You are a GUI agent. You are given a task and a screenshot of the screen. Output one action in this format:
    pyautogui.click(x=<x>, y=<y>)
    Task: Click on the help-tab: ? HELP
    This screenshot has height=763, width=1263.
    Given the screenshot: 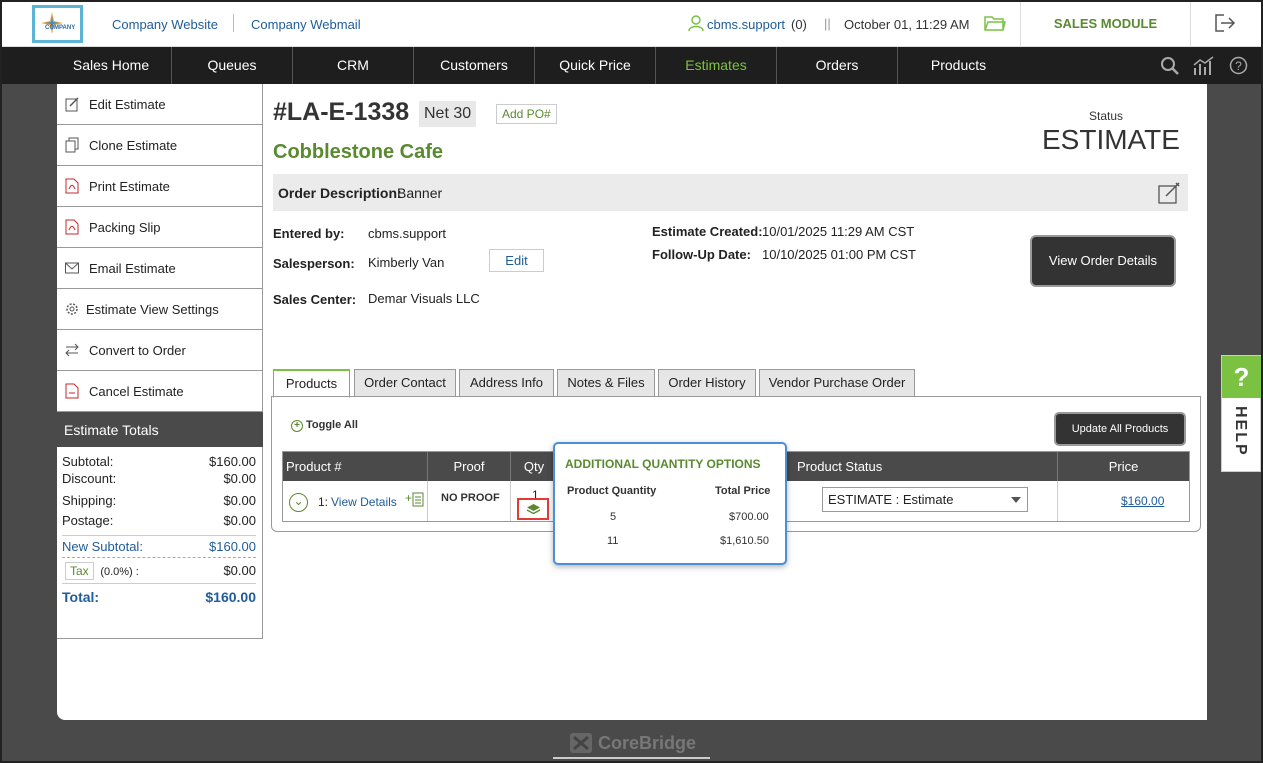 What is the action you would take?
    pyautogui.click(x=1241, y=413)
    